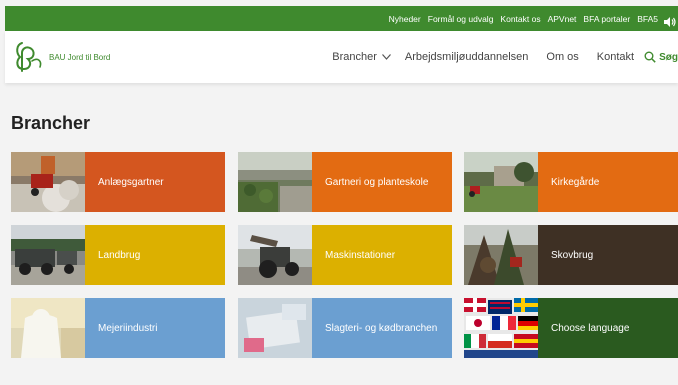  Describe the element at coordinates (608, 255) in the screenshot. I see `tile-label: Skovbrug` at that location.